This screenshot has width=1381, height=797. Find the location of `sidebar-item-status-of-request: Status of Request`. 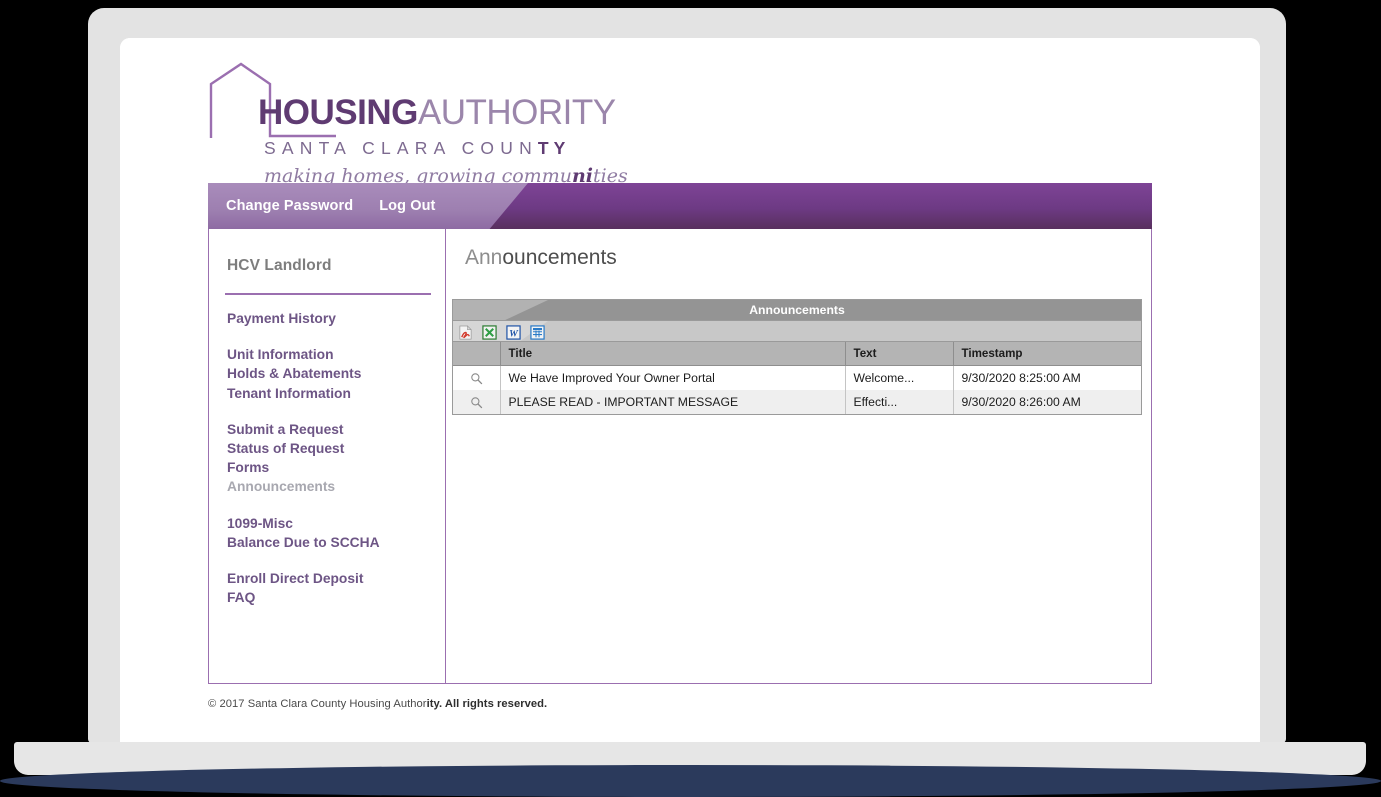

sidebar-item-status-of-request: Status of Request is located at coordinates (332, 448).